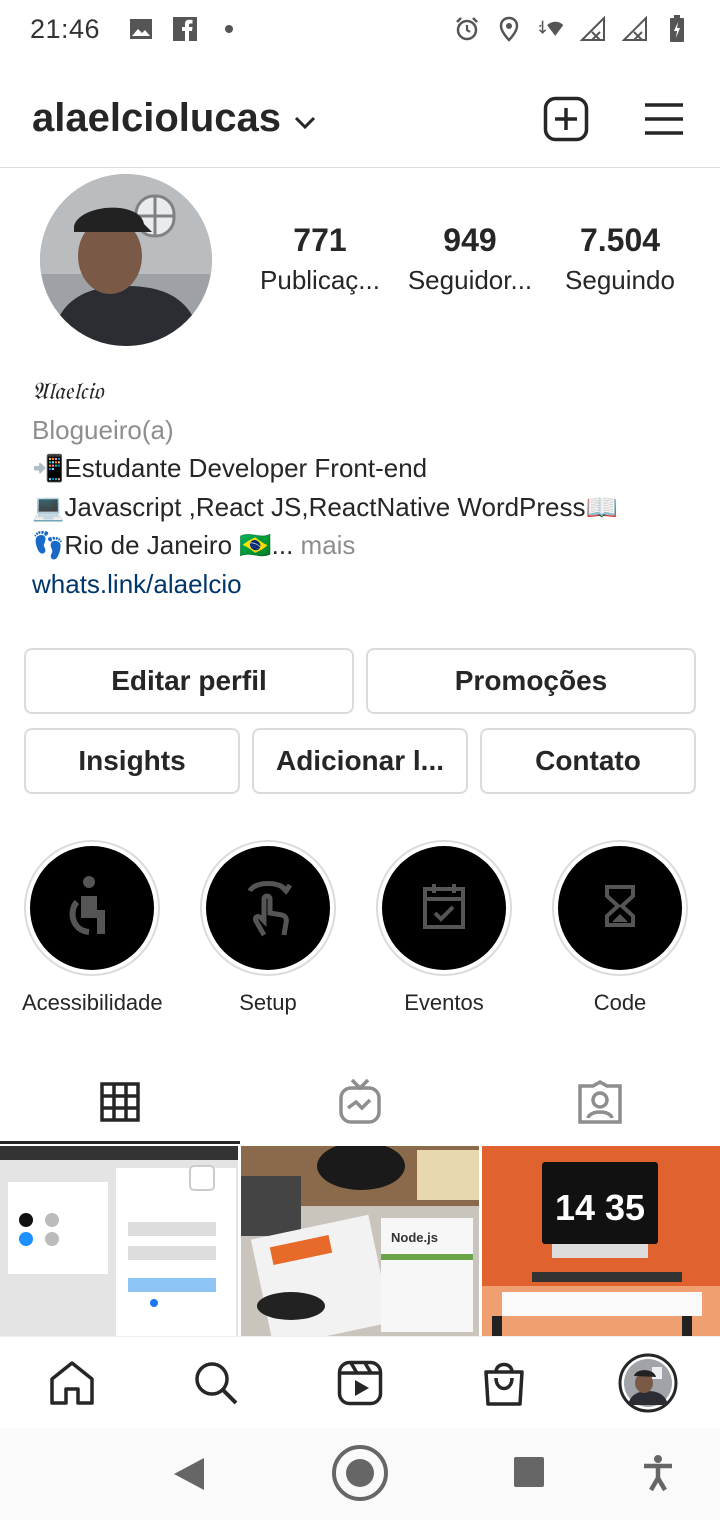 This screenshot has height=1520, width=720. I want to click on new-post-icon, so click(566, 119).